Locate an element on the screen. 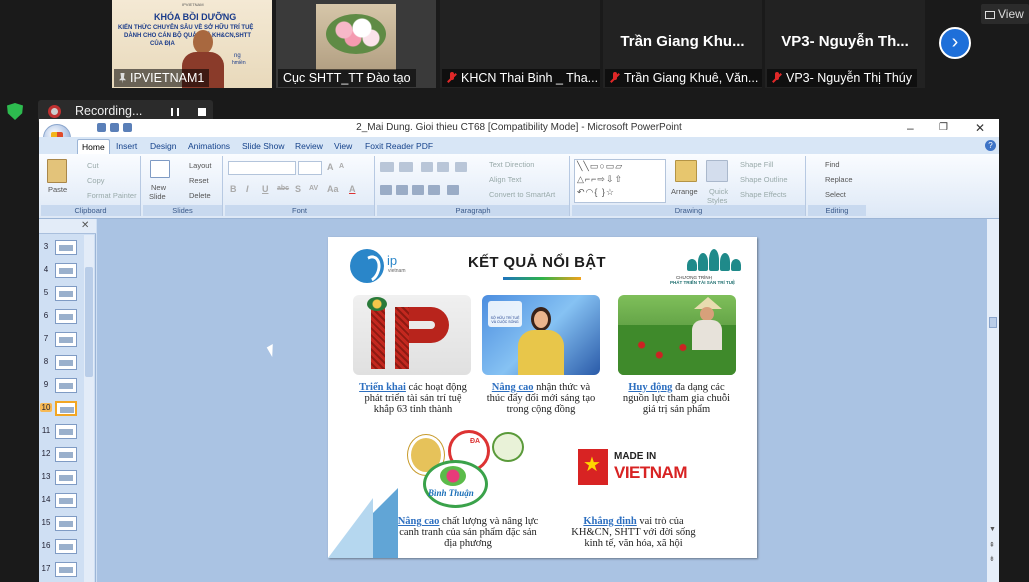  new-slide-icon is located at coordinates (160, 169).